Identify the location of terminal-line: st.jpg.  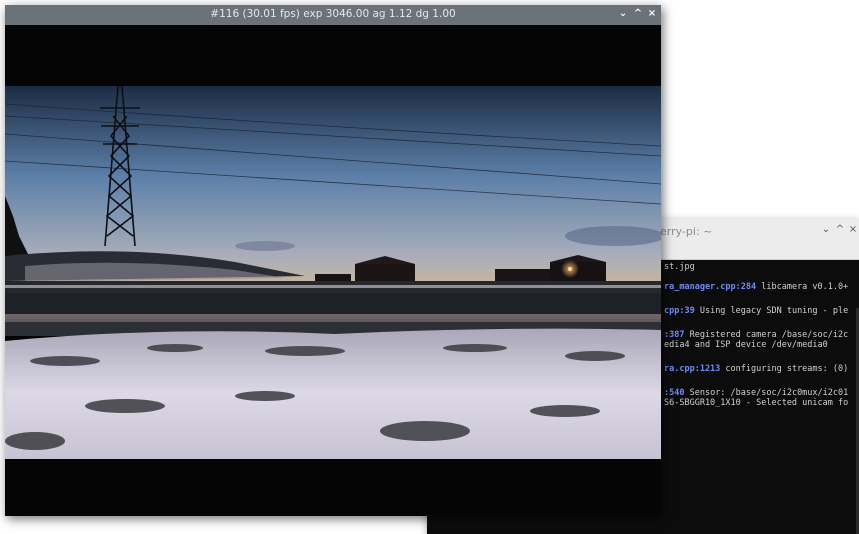
(679, 267).